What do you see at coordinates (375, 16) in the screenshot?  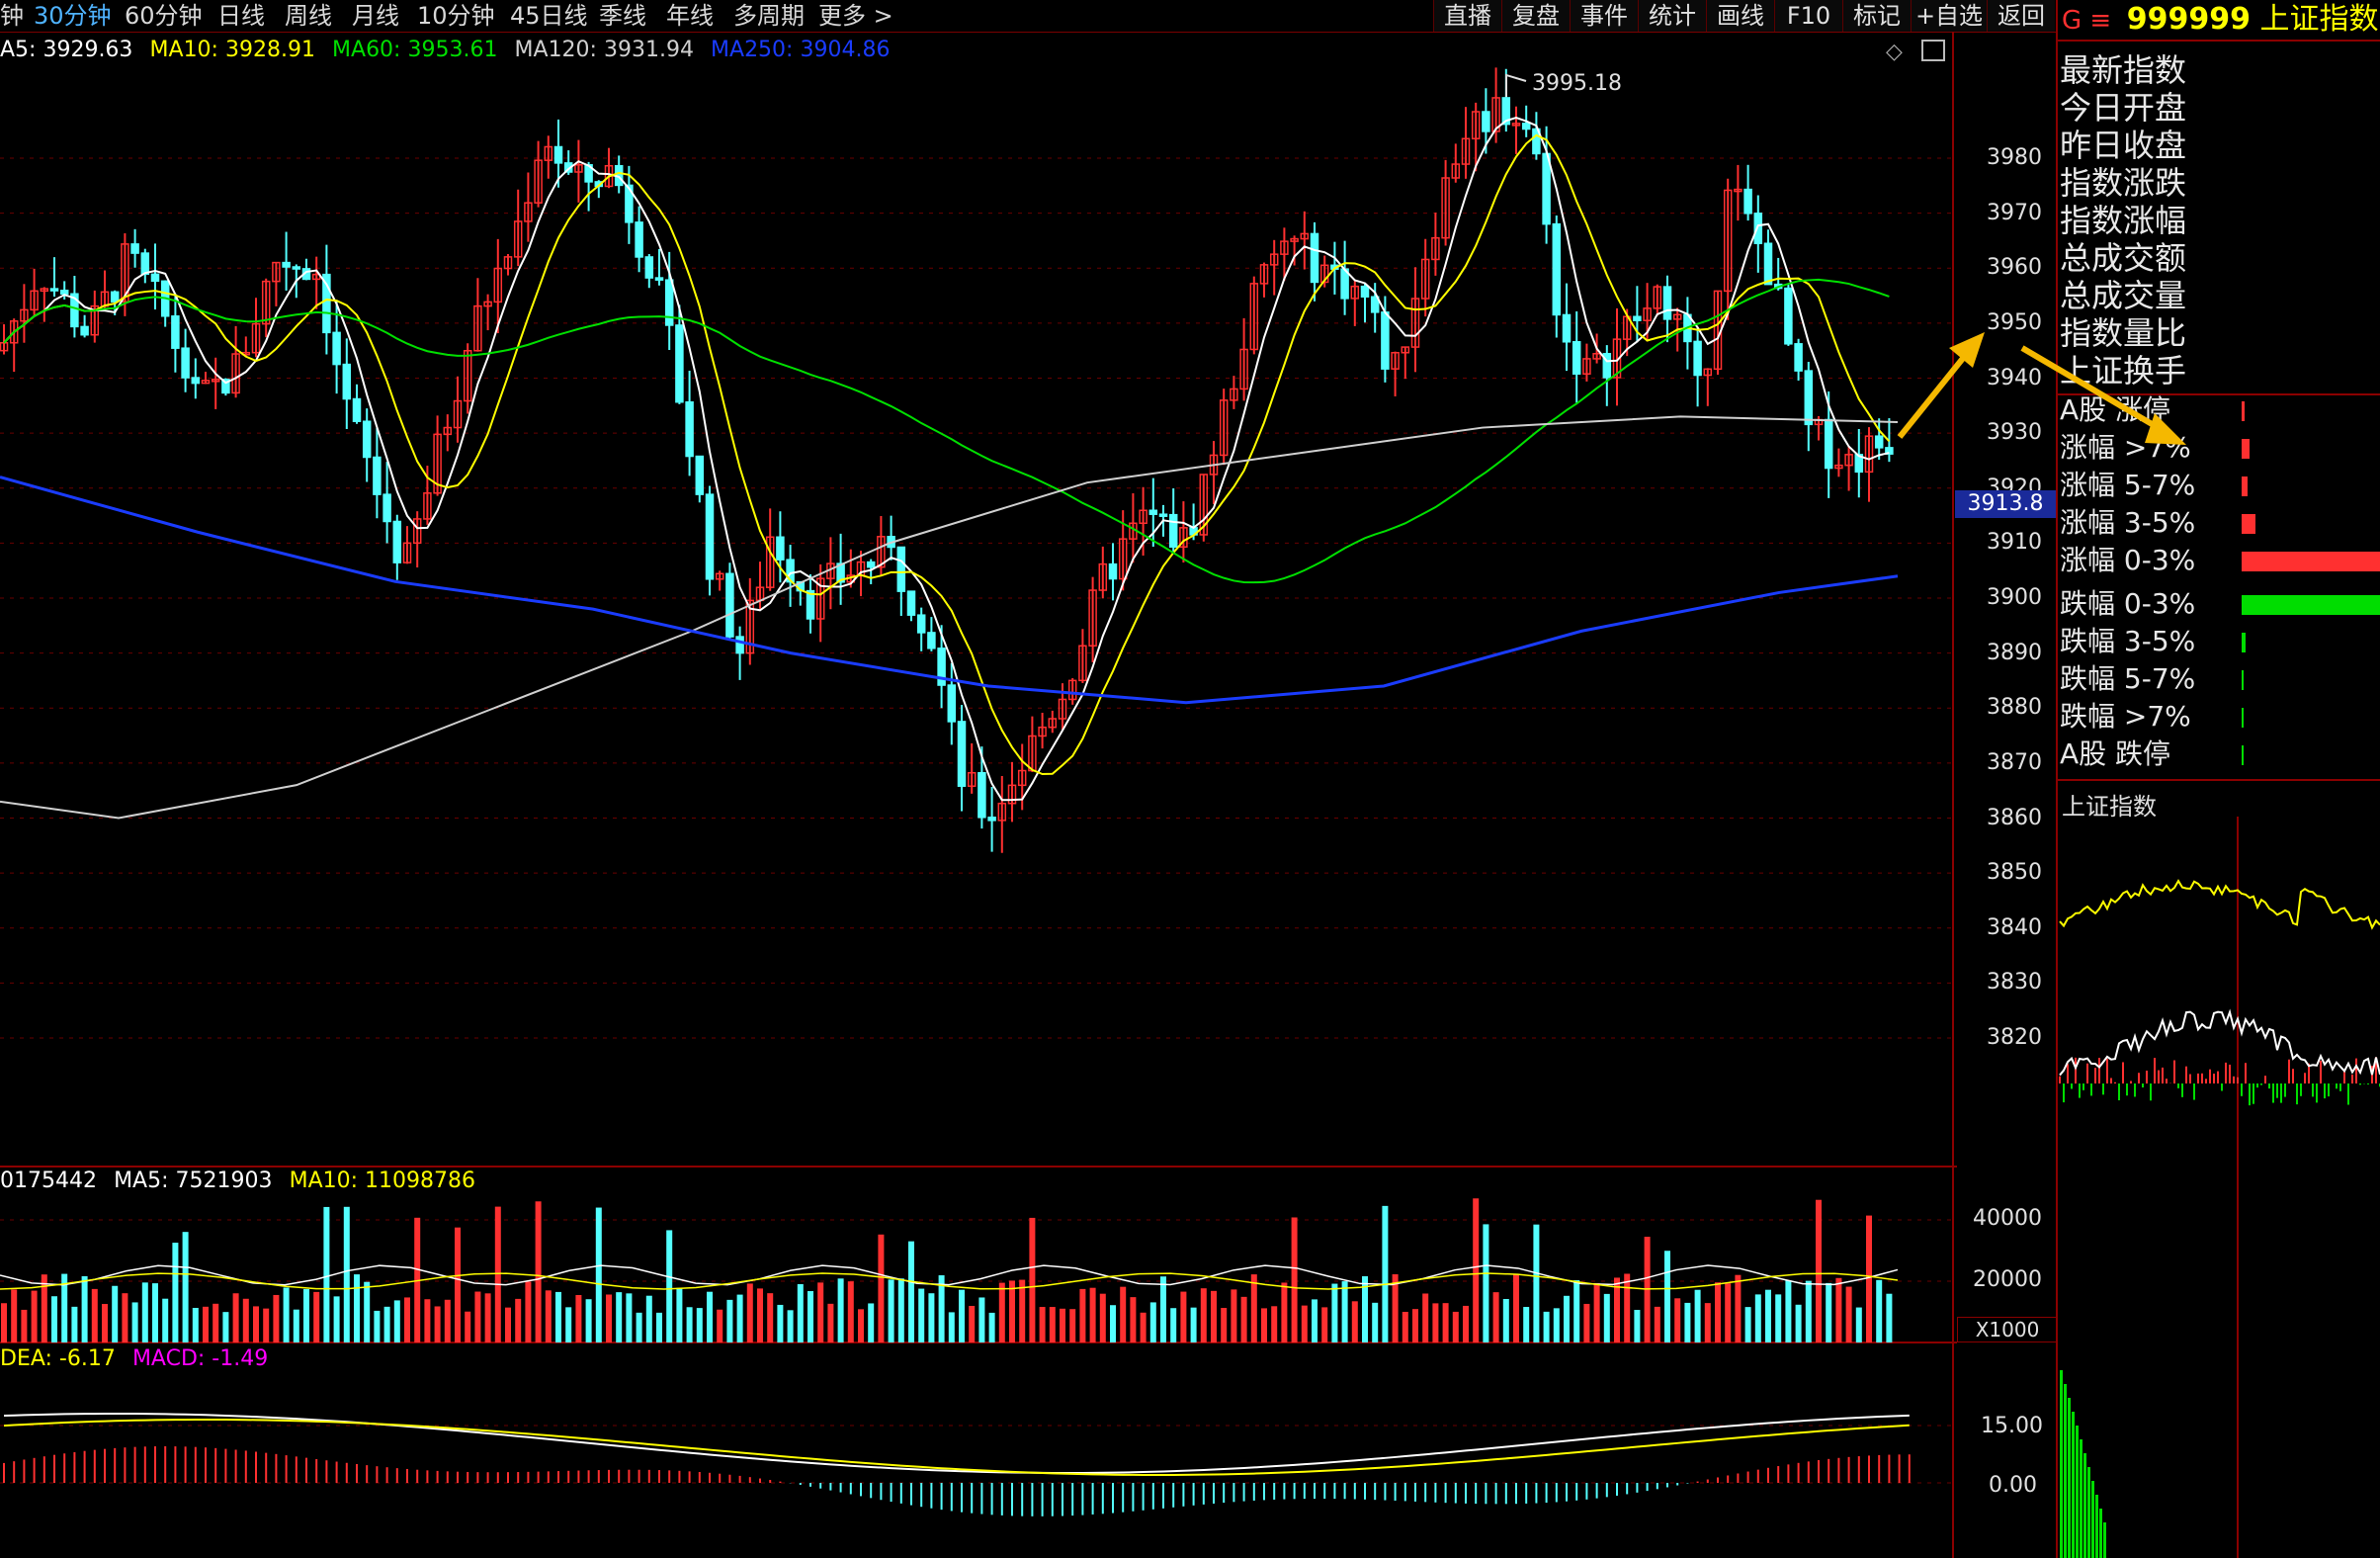 I see `timeframe-tab-monthly: 月线` at bounding box center [375, 16].